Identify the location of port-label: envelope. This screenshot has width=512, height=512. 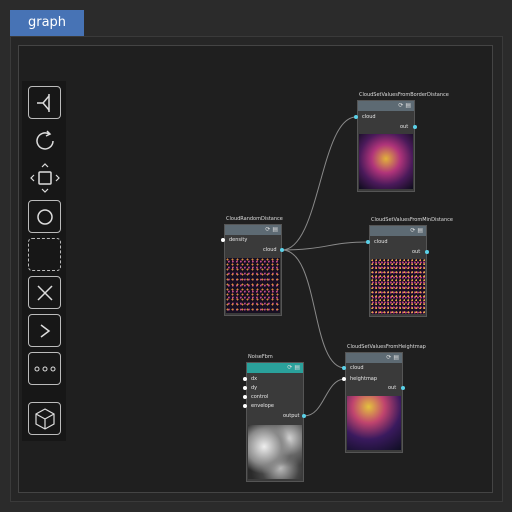
(262, 406).